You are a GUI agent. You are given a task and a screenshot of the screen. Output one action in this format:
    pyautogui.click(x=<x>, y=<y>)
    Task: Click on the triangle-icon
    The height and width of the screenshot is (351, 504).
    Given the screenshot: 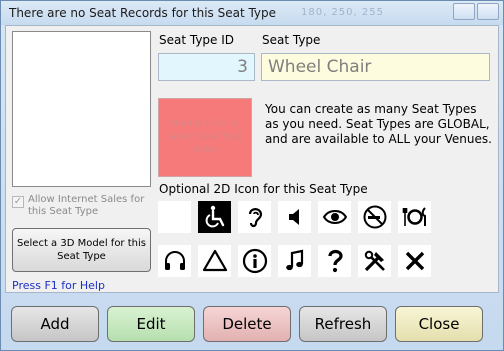 What is the action you would take?
    pyautogui.click(x=214, y=261)
    